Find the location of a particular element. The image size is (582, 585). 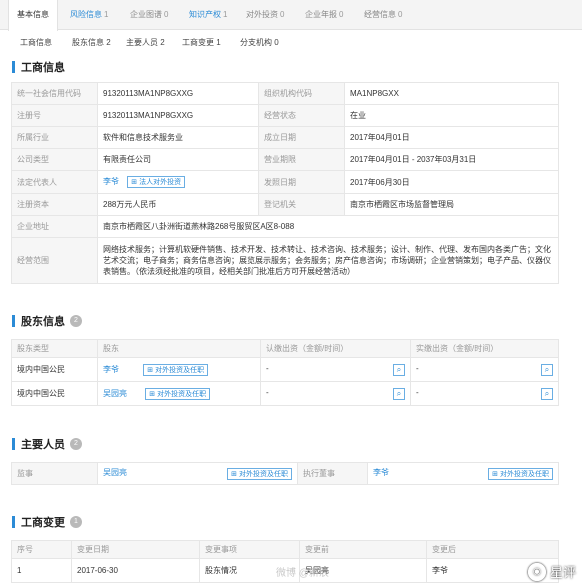

tab-outbound-investment: 对外投资 0 is located at coordinates (265, 15).